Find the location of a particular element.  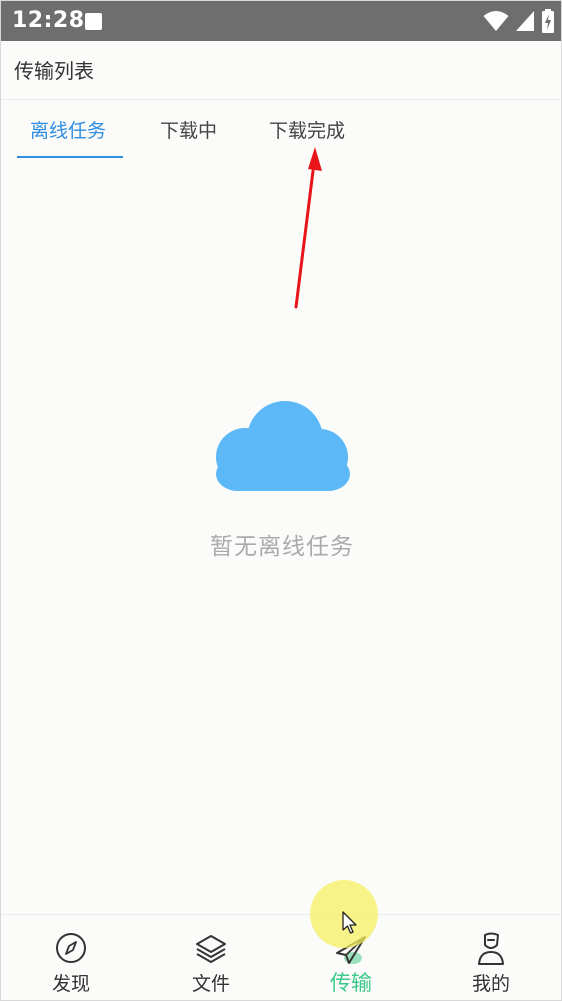

empty-state-message: 暂无离线任务 is located at coordinates (282, 547).